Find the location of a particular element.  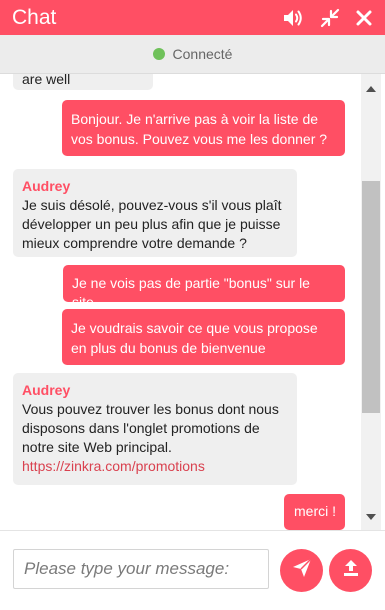

sound-button is located at coordinates (293, 18).